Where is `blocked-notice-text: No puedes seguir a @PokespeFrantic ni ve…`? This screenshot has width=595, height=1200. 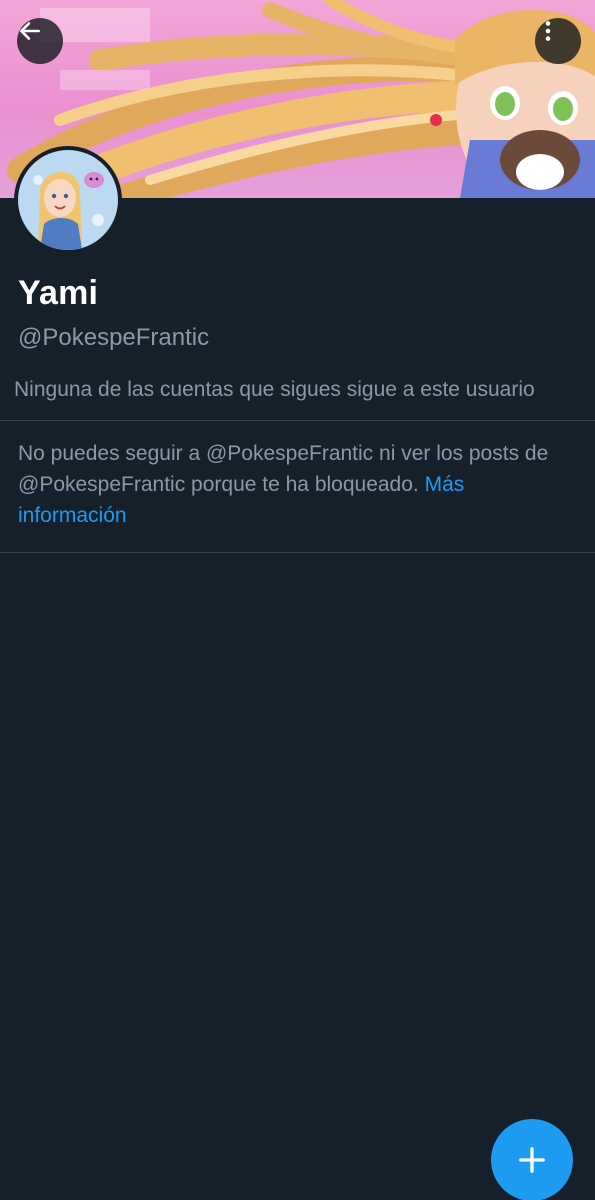
blocked-notice-text: No puedes seguir a @PokespeFrantic ni ve… is located at coordinates (283, 469).